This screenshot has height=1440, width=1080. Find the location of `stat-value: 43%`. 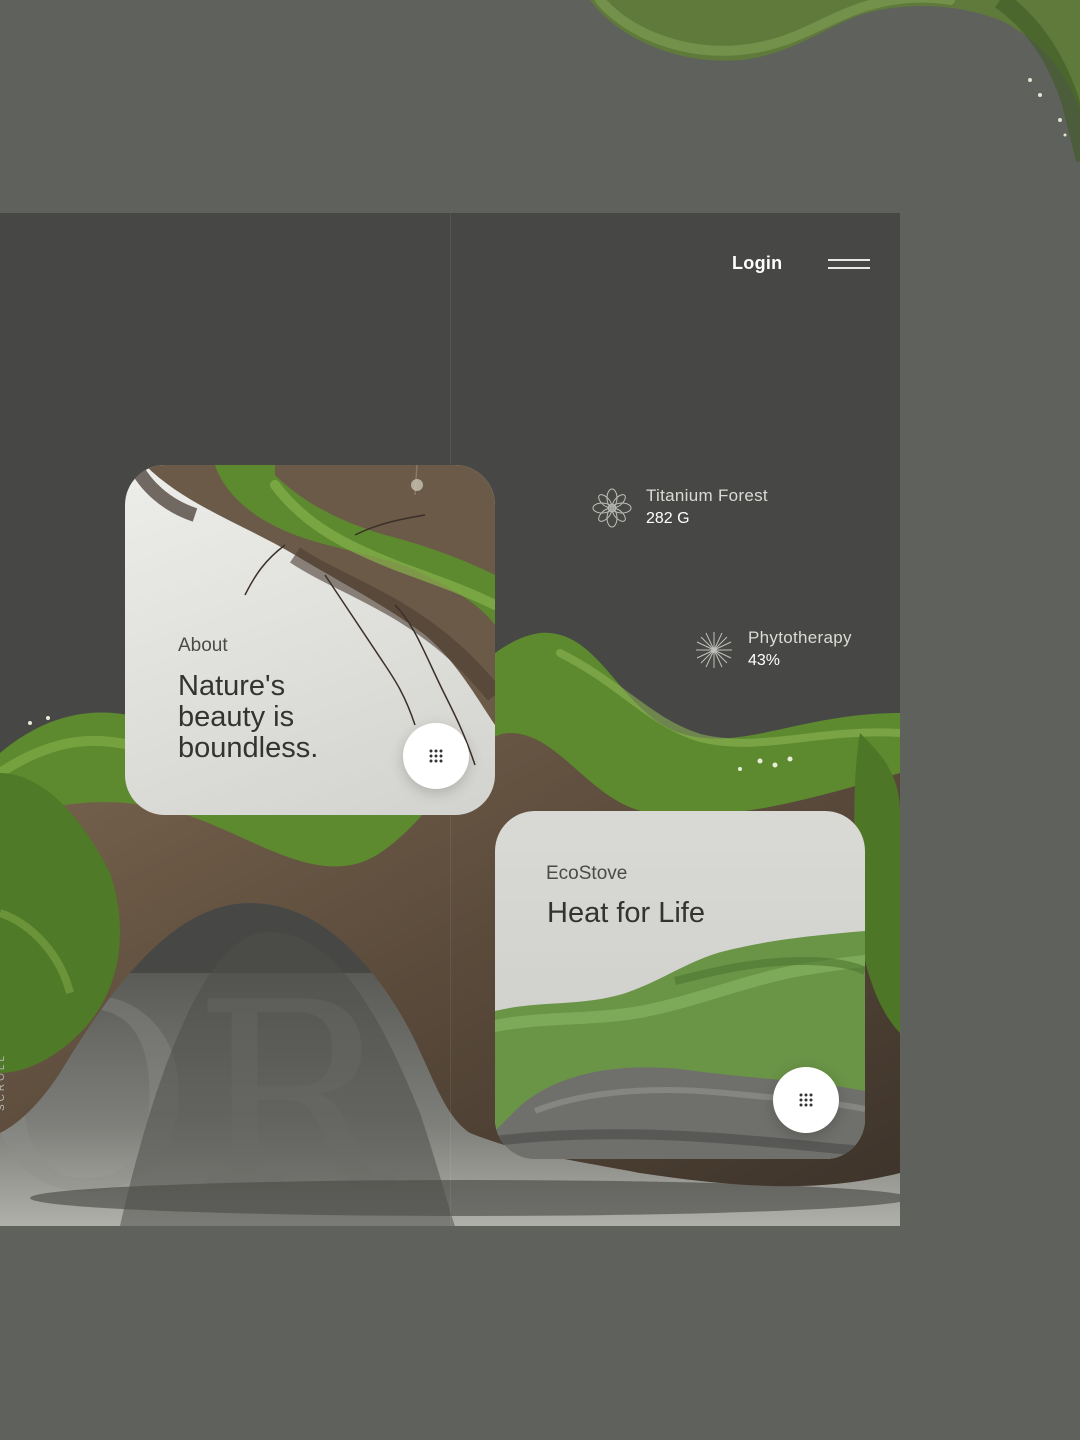

stat-value: 43% is located at coordinates (764, 660).